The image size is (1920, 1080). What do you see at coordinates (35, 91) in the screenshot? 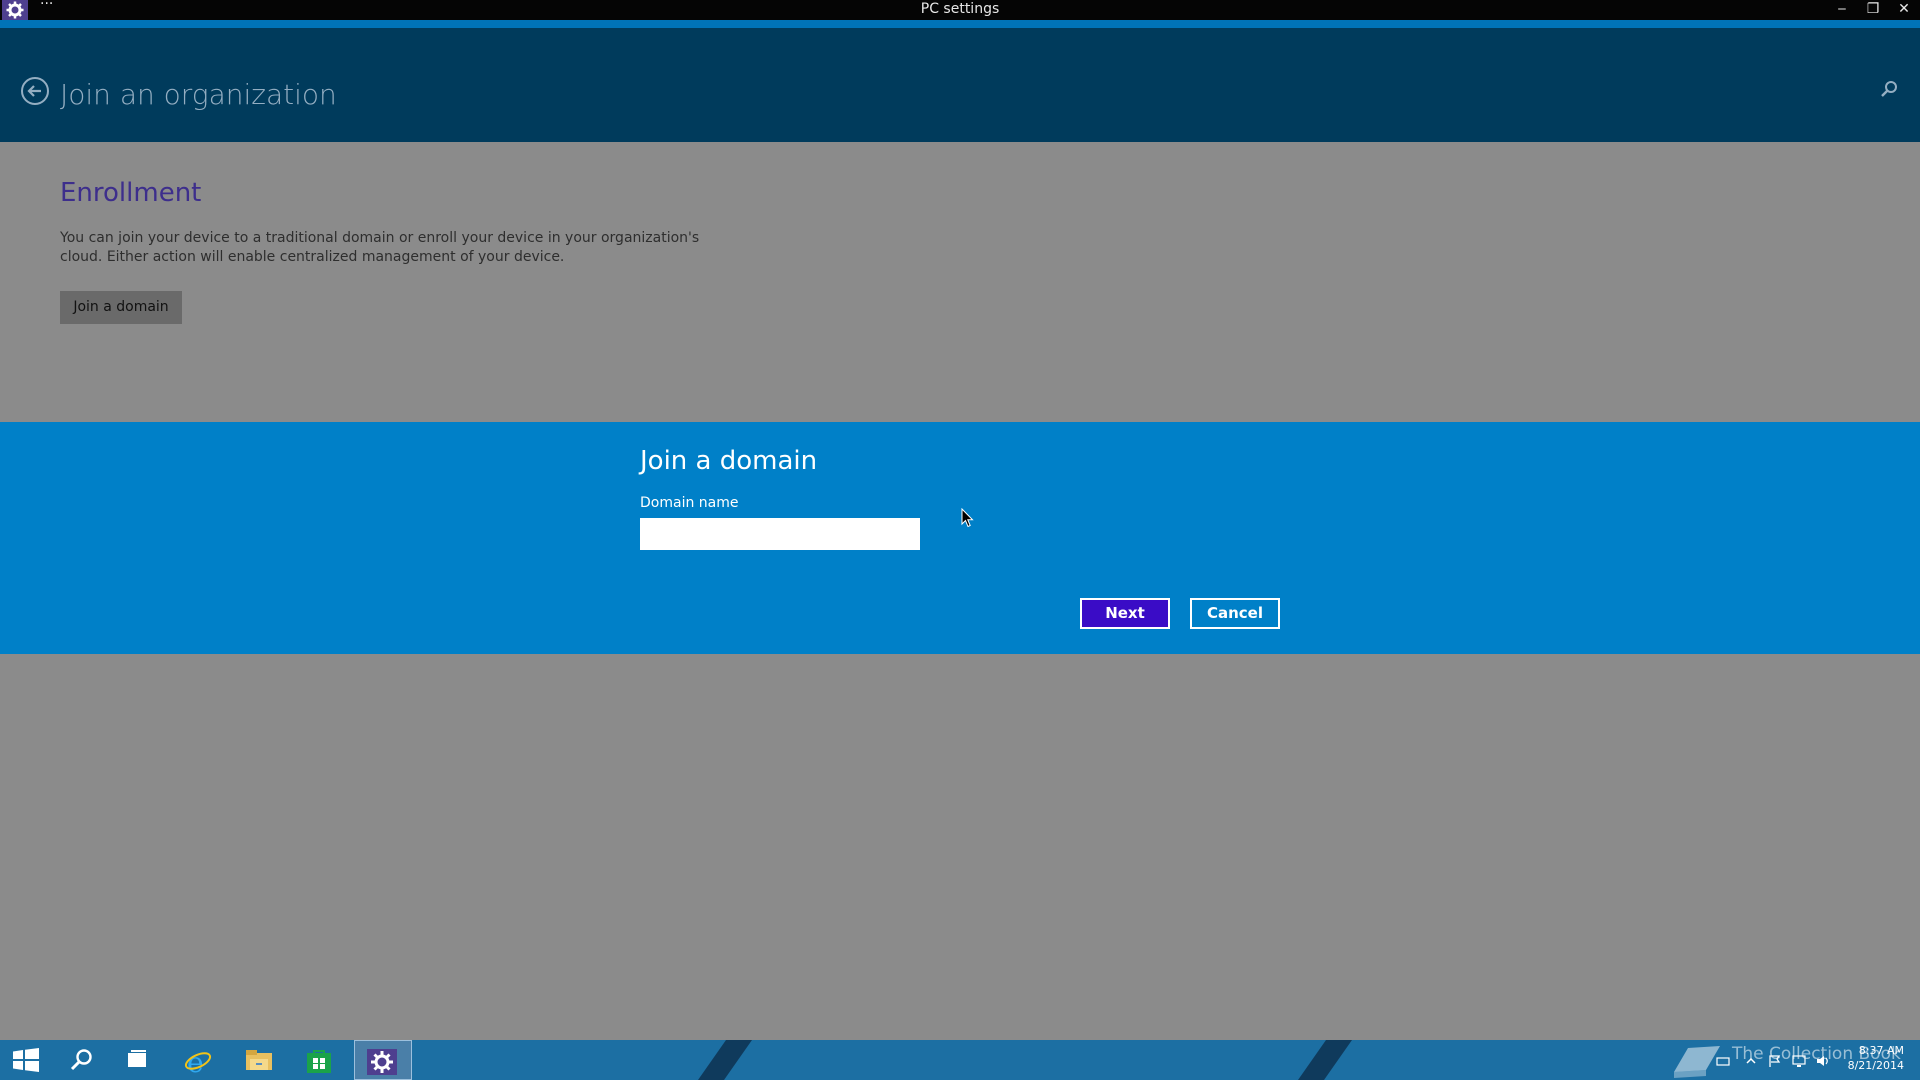
I see `back-arrow-circle-icon` at bounding box center [35, 91].